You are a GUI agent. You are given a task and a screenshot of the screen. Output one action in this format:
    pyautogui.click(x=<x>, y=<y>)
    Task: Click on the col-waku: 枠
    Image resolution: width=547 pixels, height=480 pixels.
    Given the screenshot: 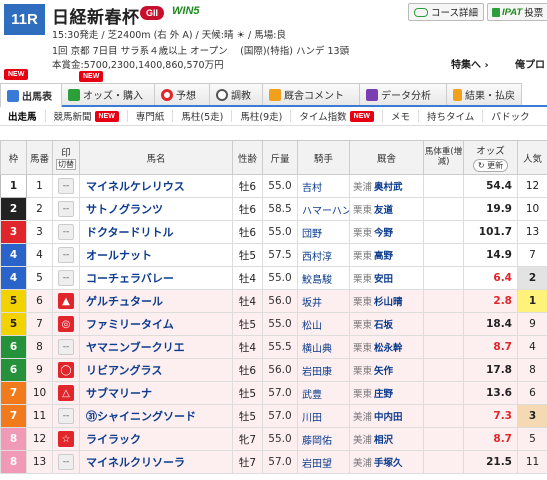 What is the action you would take?
    pyautogui.click(x=13, y=157)
    